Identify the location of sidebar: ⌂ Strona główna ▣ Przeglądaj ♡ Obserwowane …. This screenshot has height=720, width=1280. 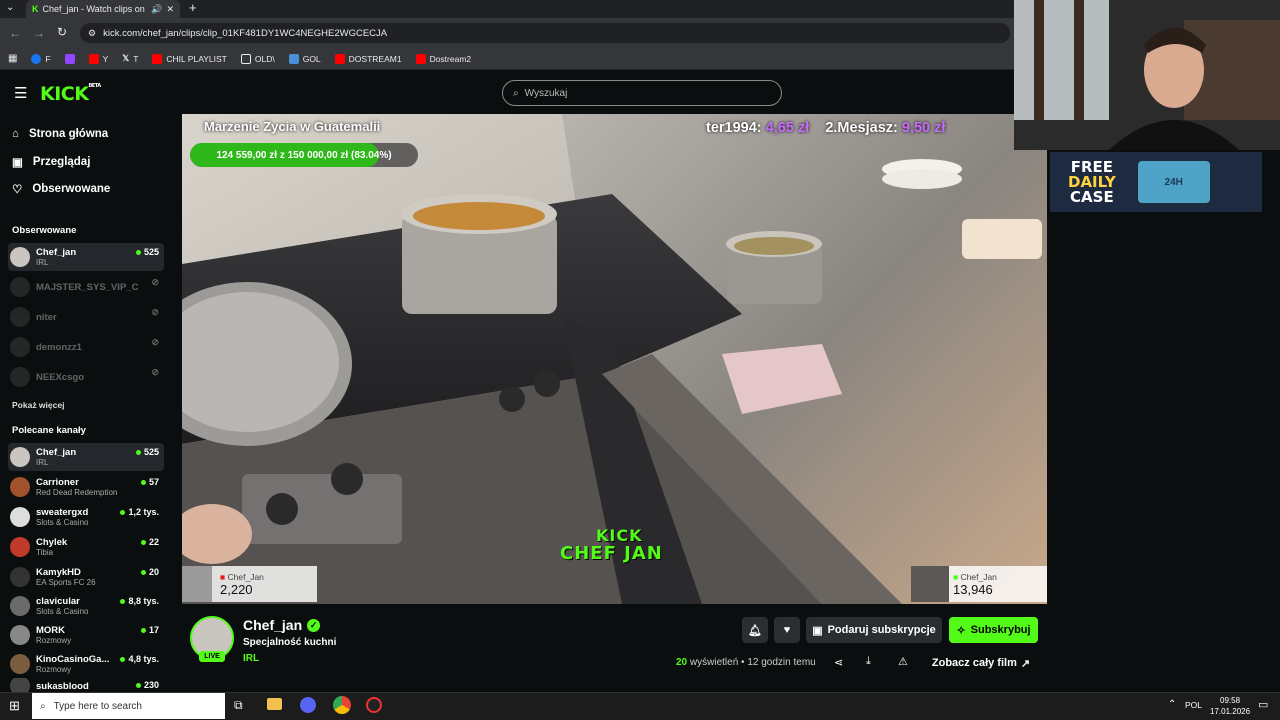
(84, 404).